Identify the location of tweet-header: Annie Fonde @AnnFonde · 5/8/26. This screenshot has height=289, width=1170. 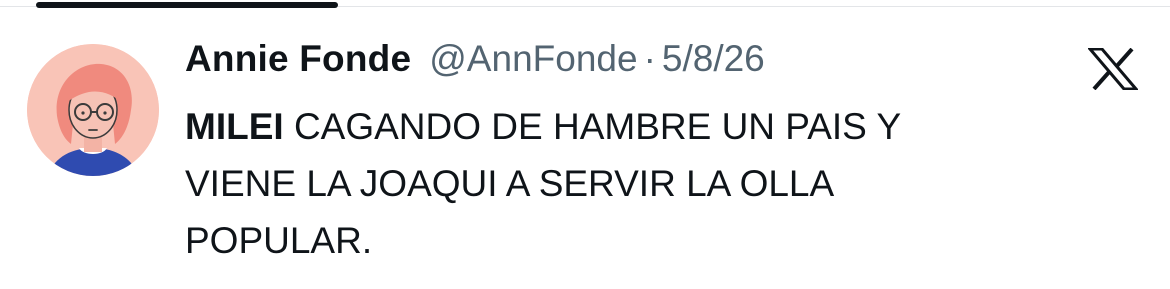
(475, 66).